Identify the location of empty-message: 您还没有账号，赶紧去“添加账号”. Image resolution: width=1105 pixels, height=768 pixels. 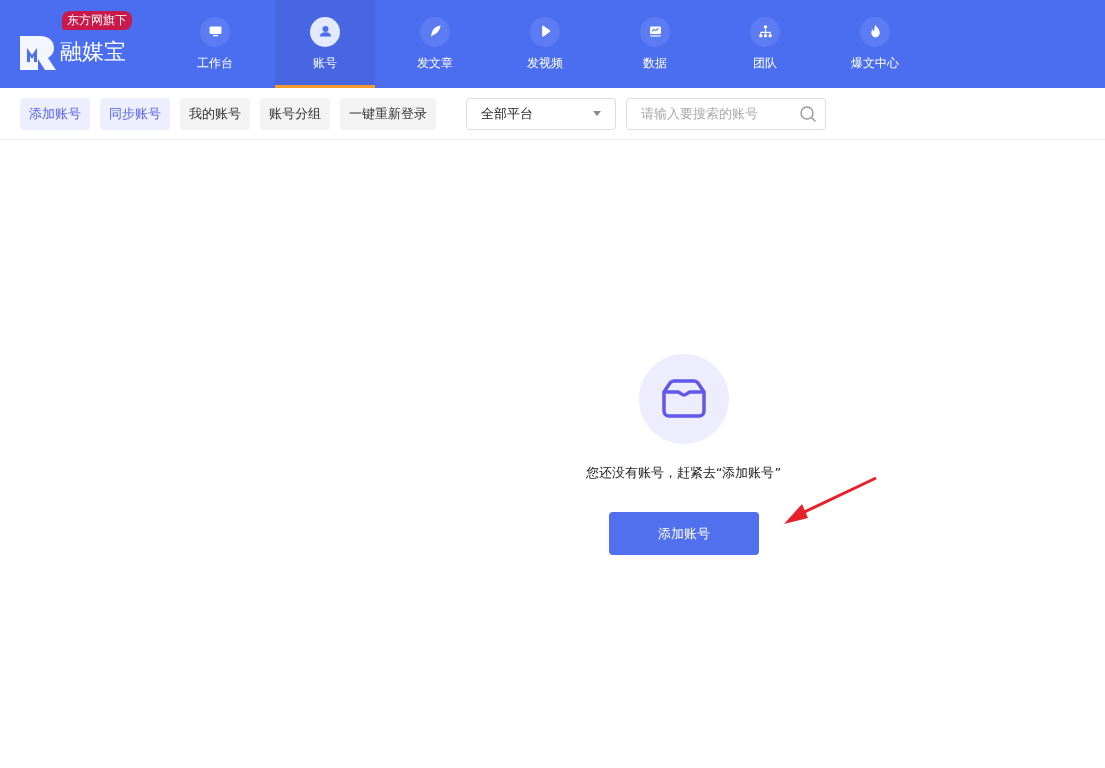
(683, 473).